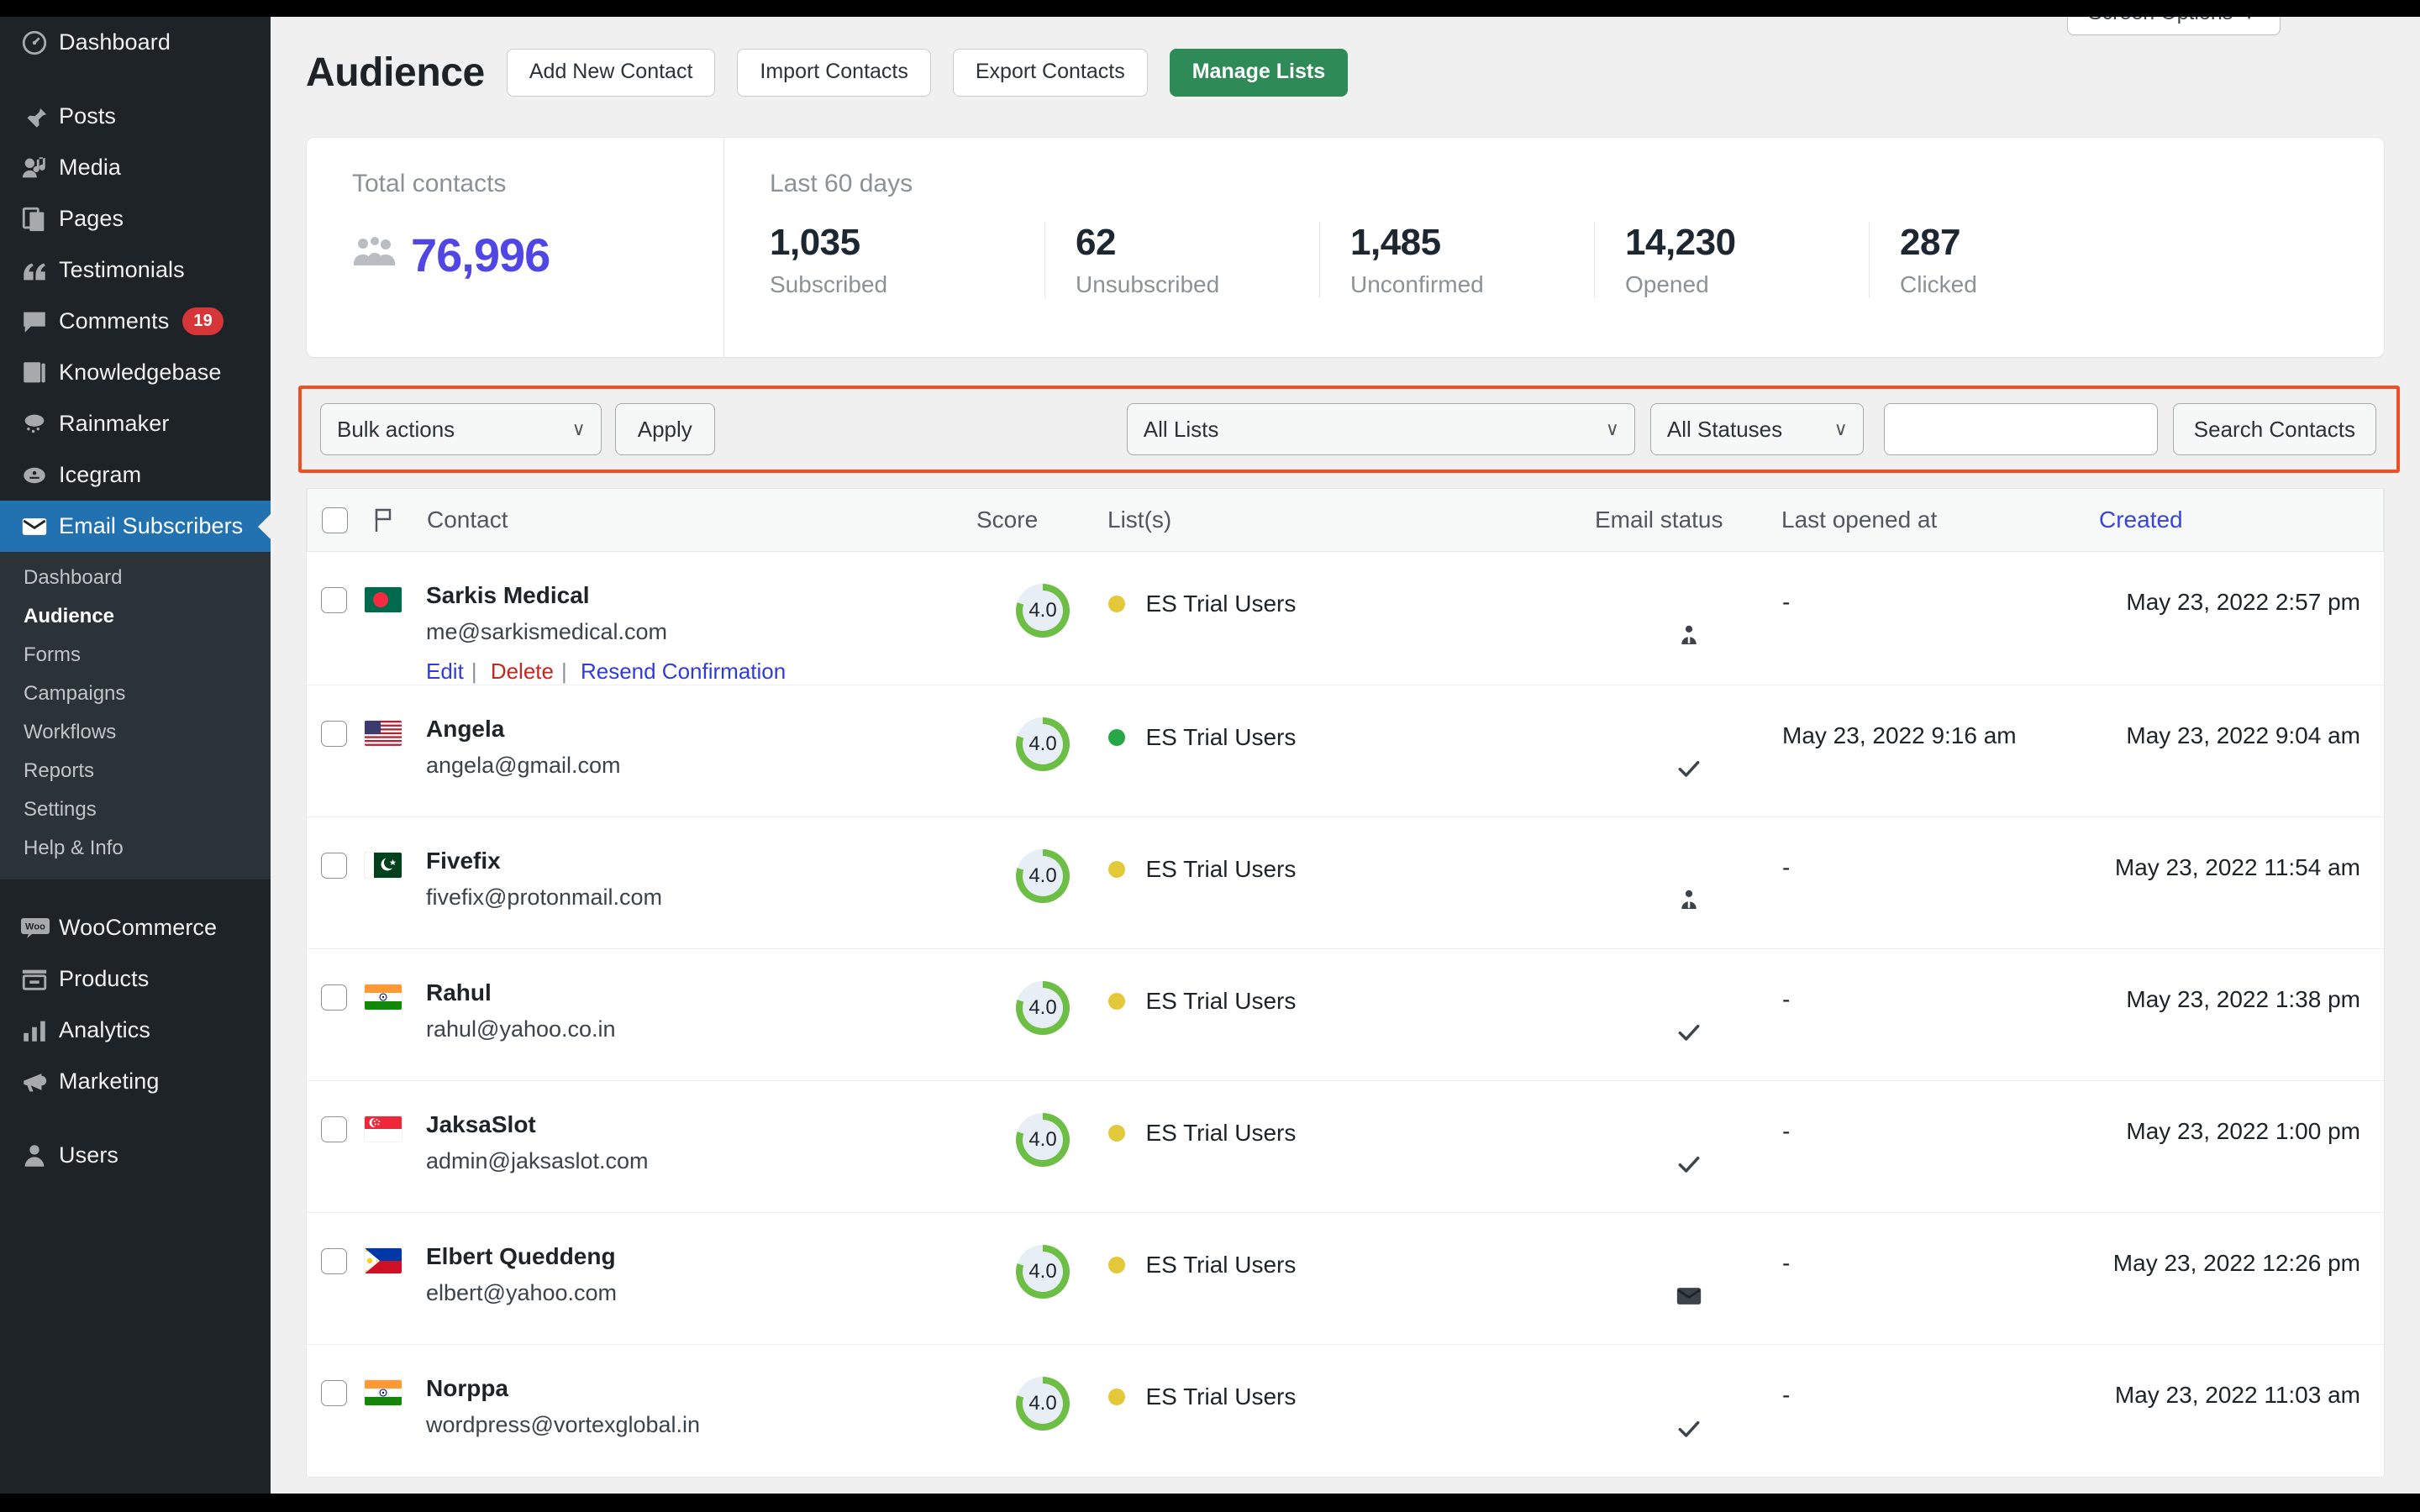  What do you see at coordinates (1259, 73) in the screenshot?
I see `manage-lists-button: Manage Lists` at bounding box center [1259, 73].